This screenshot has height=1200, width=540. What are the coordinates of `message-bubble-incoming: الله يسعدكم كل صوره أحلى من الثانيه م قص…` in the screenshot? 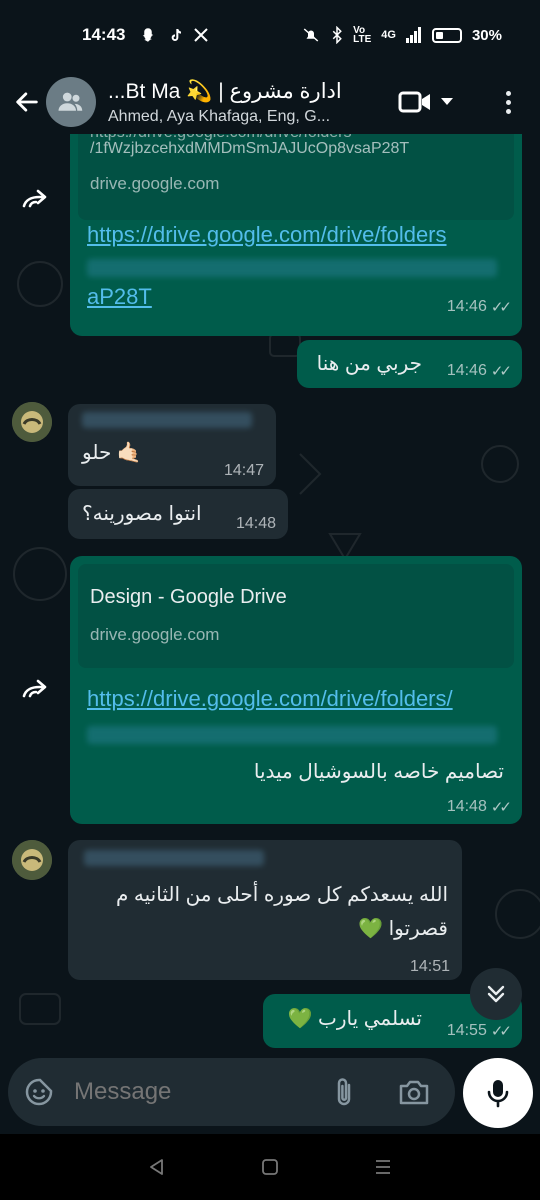 It's located at (265, 910).